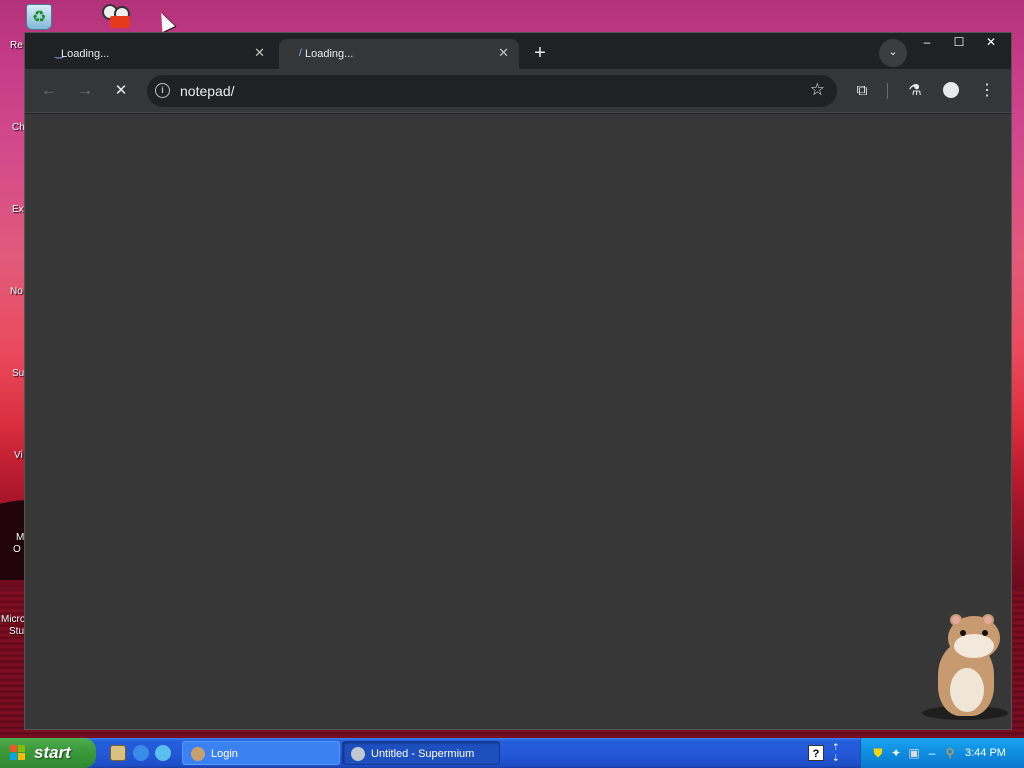 Image resolution: width=1024 pixels, height=768 pixels. Describe the element at coordinates (155, 54) in the screenshot. I see `tab-loading-1: ‿ Loading... ✕` at that location.